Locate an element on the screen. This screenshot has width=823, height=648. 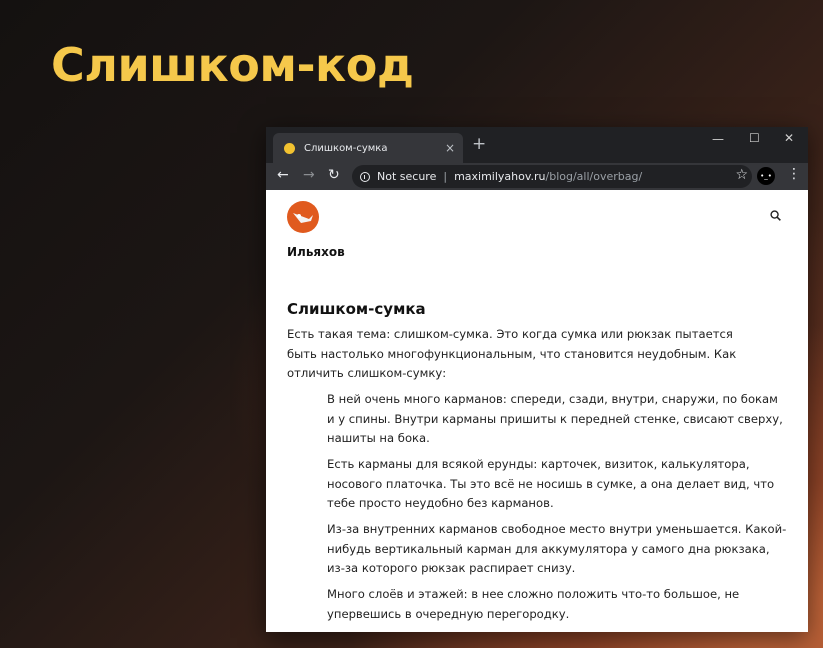
profile-avatar-icon: •_• is located at coordinates (766, 176).